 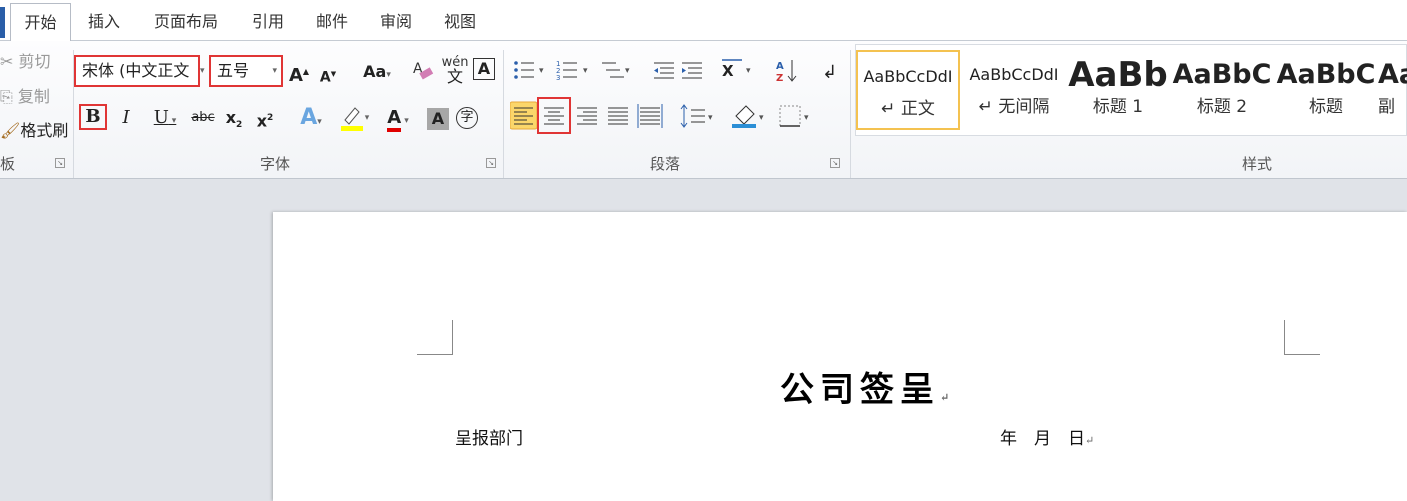 What do you see at coordinates (367, 118) in the screenshot?
I see `highlight-dropdown-icon: ▾` at bounding box center [367, 118].